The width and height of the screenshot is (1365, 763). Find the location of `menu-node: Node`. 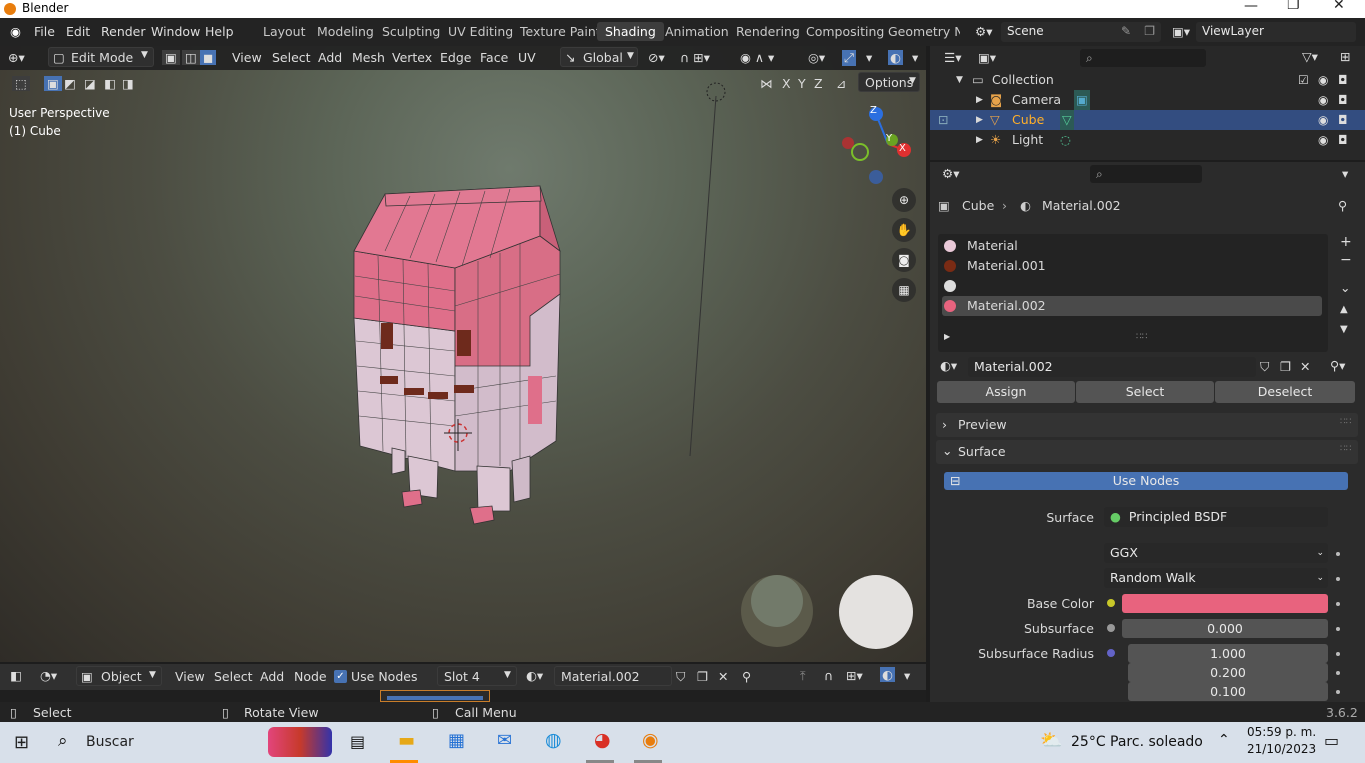

menu-node: Node is located at coordinates (310, 676).